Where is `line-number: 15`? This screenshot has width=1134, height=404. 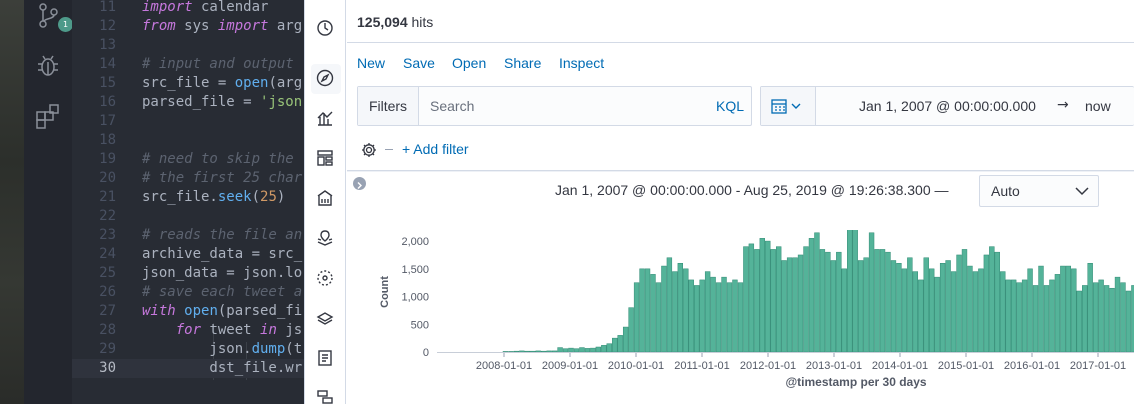 line-number: 15 is located at coordinates (107, 83).